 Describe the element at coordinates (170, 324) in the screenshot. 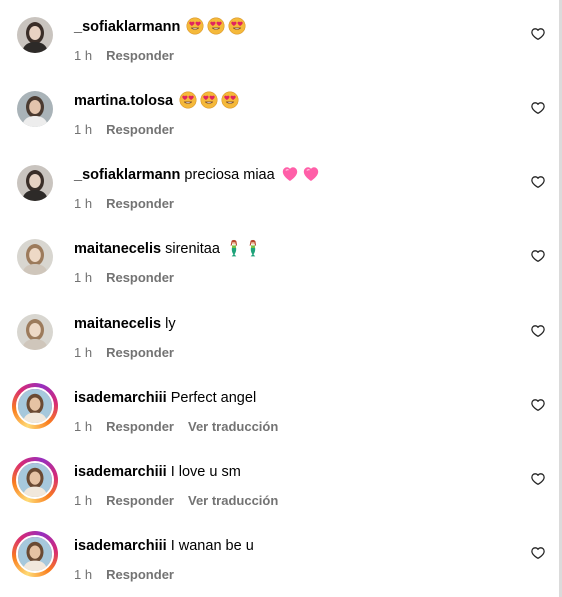

I see `comment-text: ly` at that location.